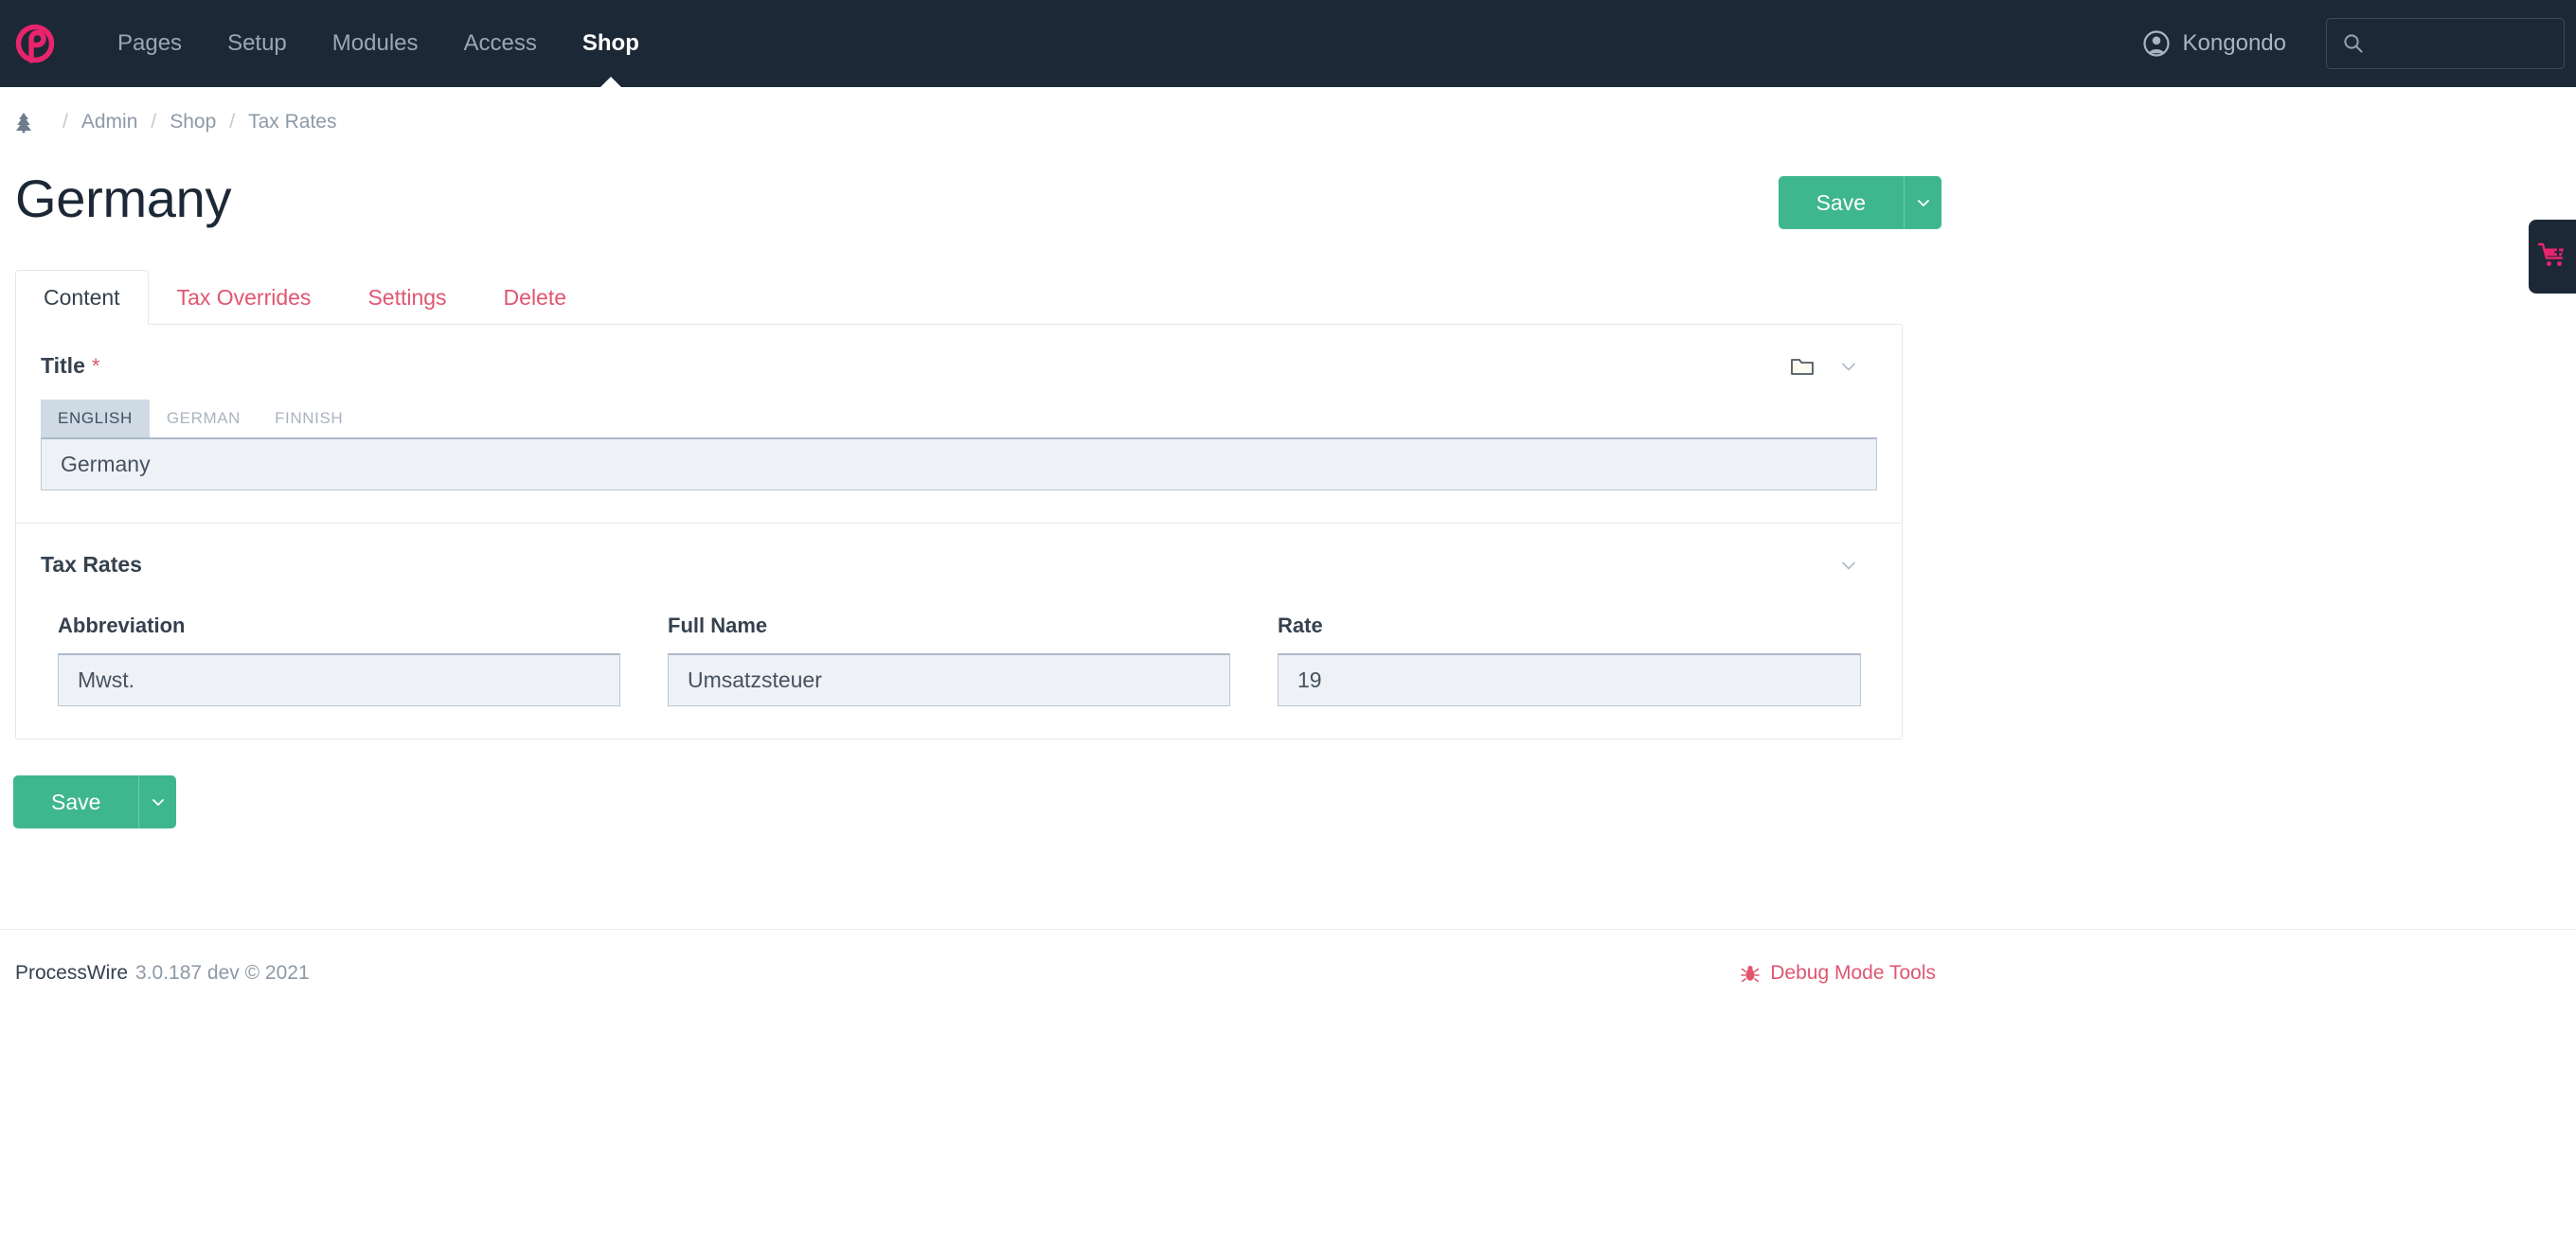 The height and width of the screenshot is (1246, 2576). I want to click on nav-link-shop: Shop, so click(611, 43).